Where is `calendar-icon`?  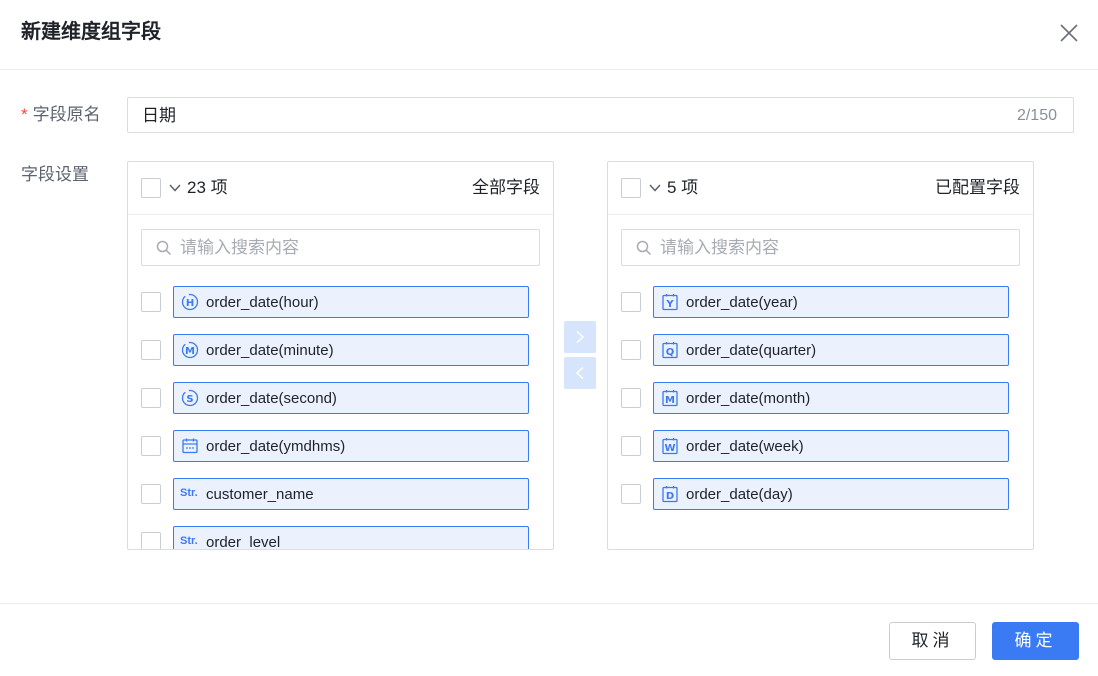
calendar-icon is located at coordinates (190, 446).